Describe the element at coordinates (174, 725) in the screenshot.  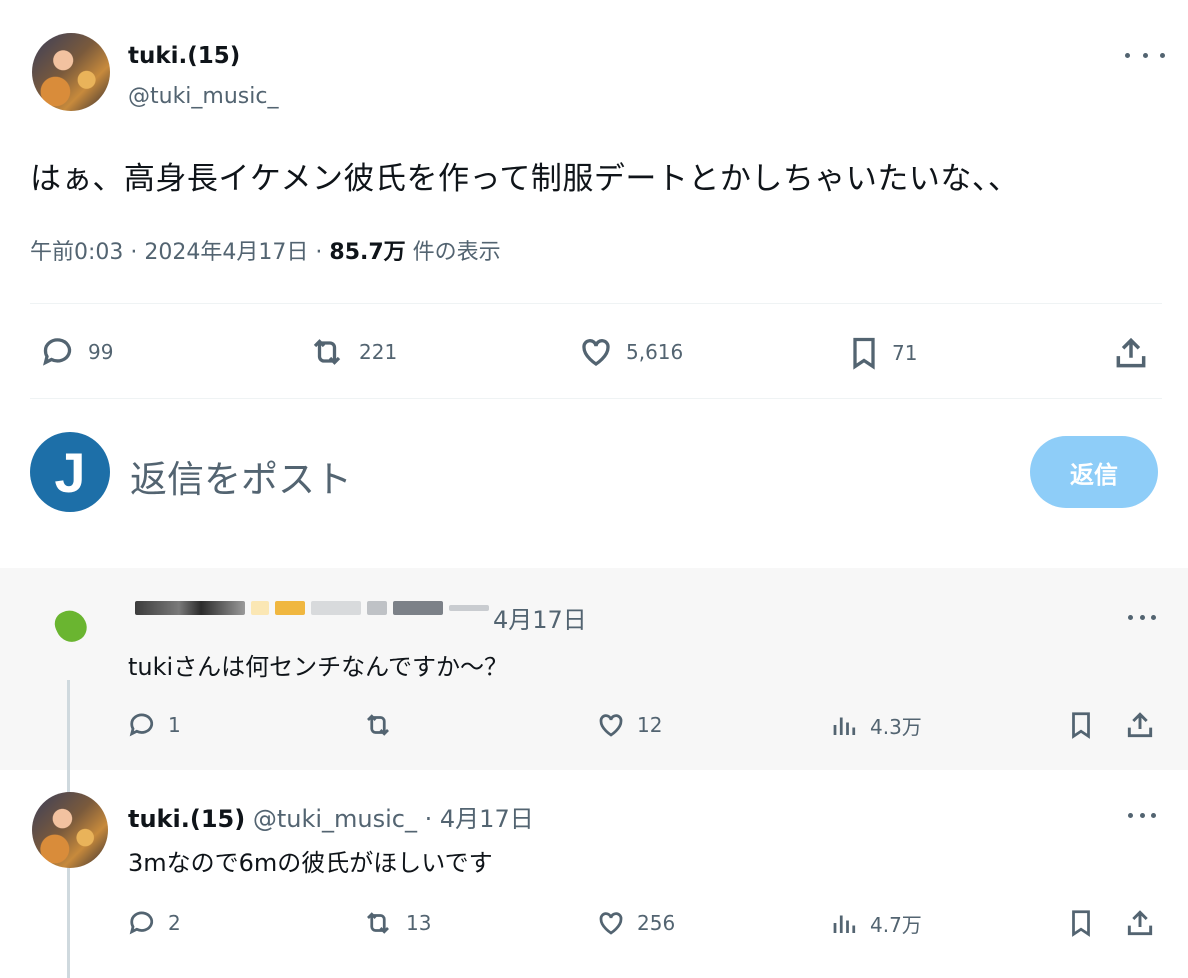
I see `reply-count: 1` at that location.